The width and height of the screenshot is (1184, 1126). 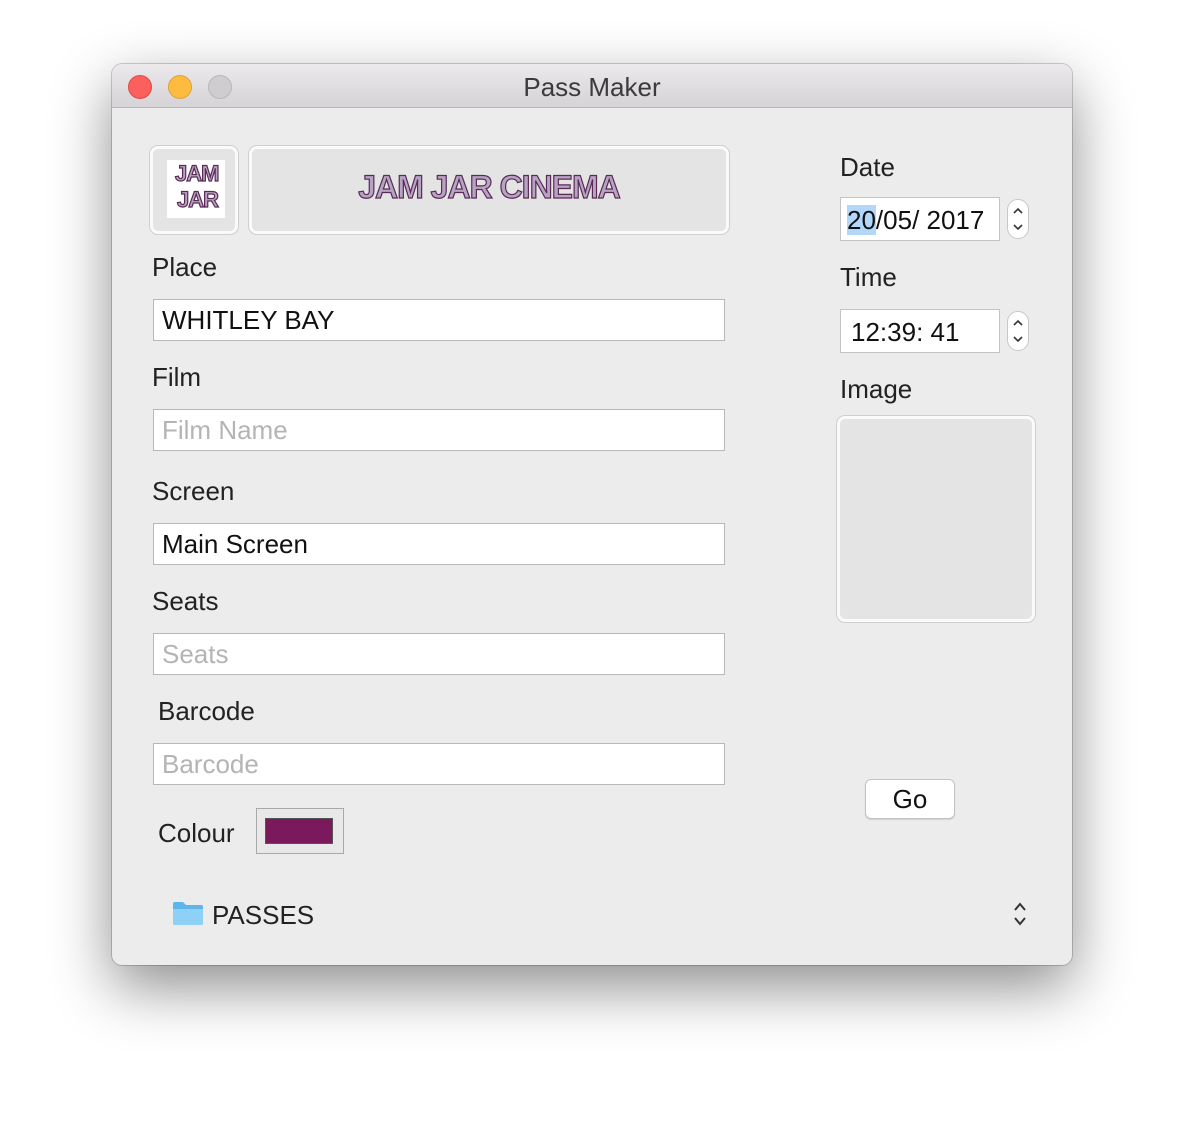 I want to click on date-field: 20/05/ 2017, so click(x=920, y=219).